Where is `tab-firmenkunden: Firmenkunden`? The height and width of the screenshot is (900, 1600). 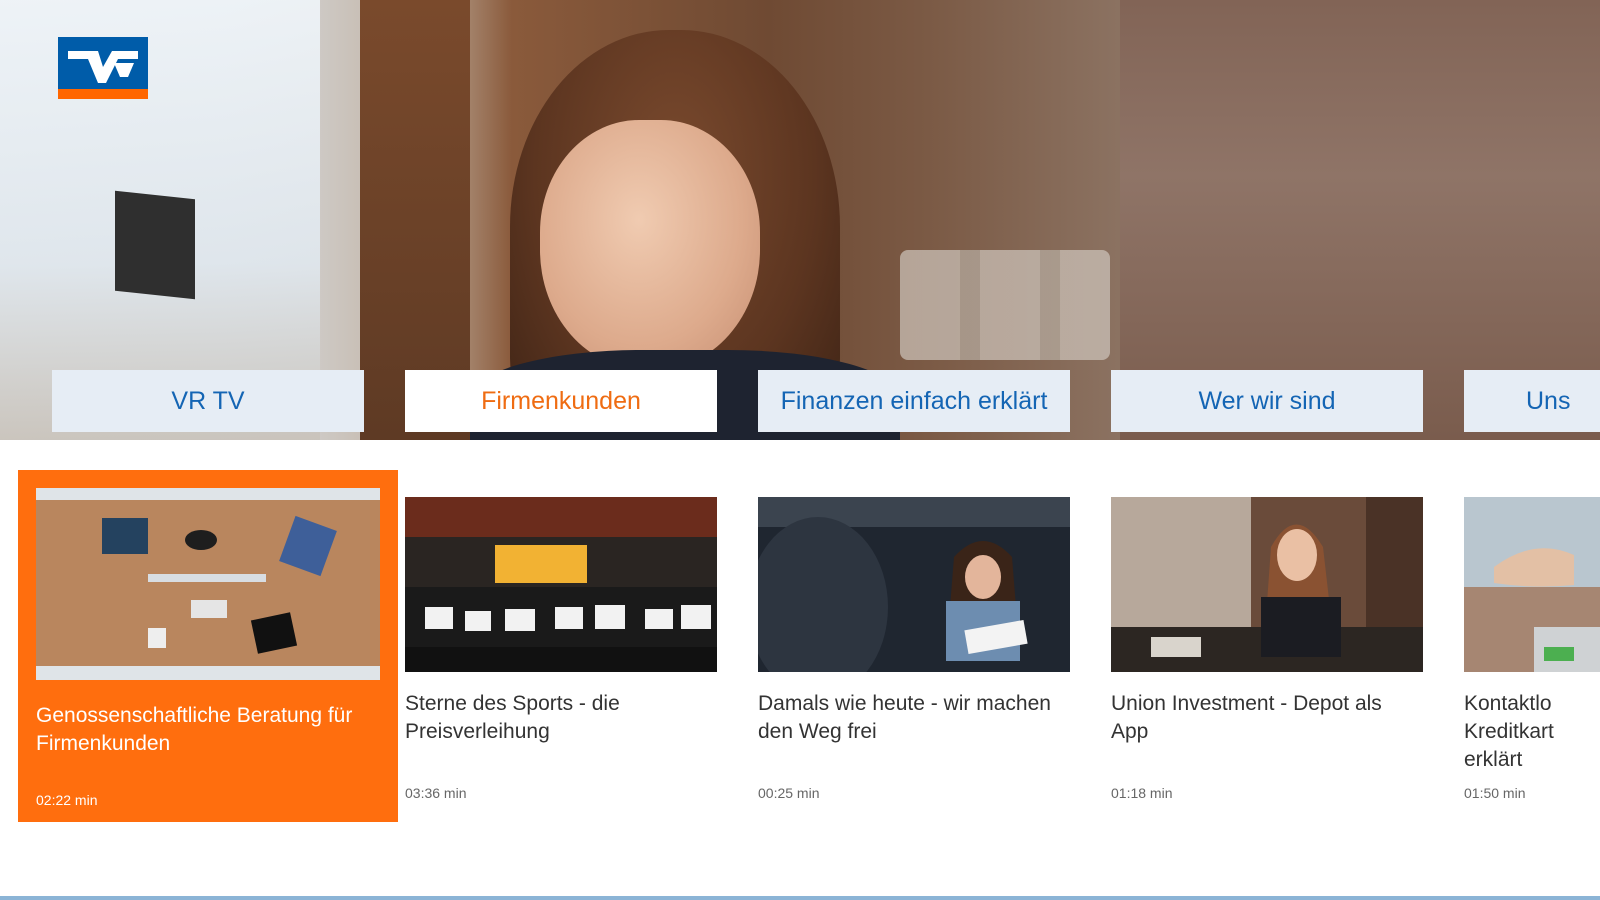 tab-firmenkunden: Firmenkunden is located at coordinates (561, 401).